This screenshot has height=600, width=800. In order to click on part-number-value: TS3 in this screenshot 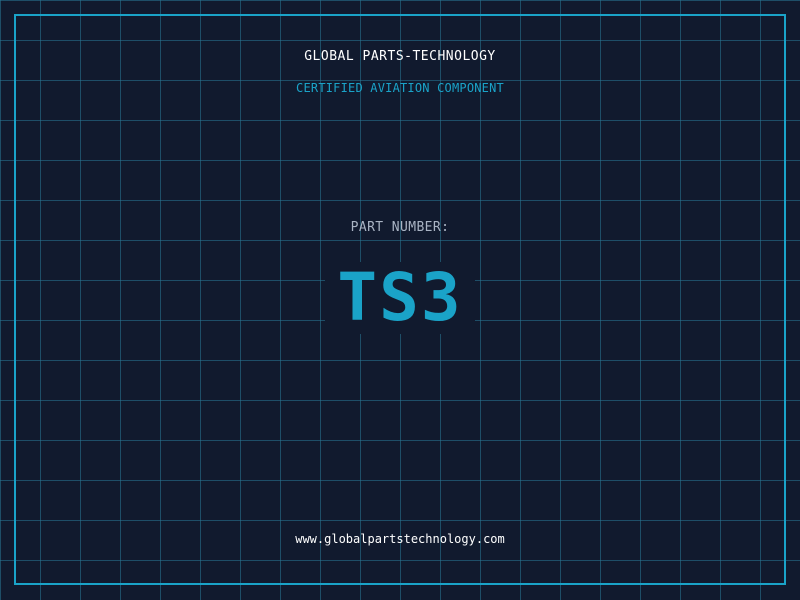, I will do `click(400, 297)`.